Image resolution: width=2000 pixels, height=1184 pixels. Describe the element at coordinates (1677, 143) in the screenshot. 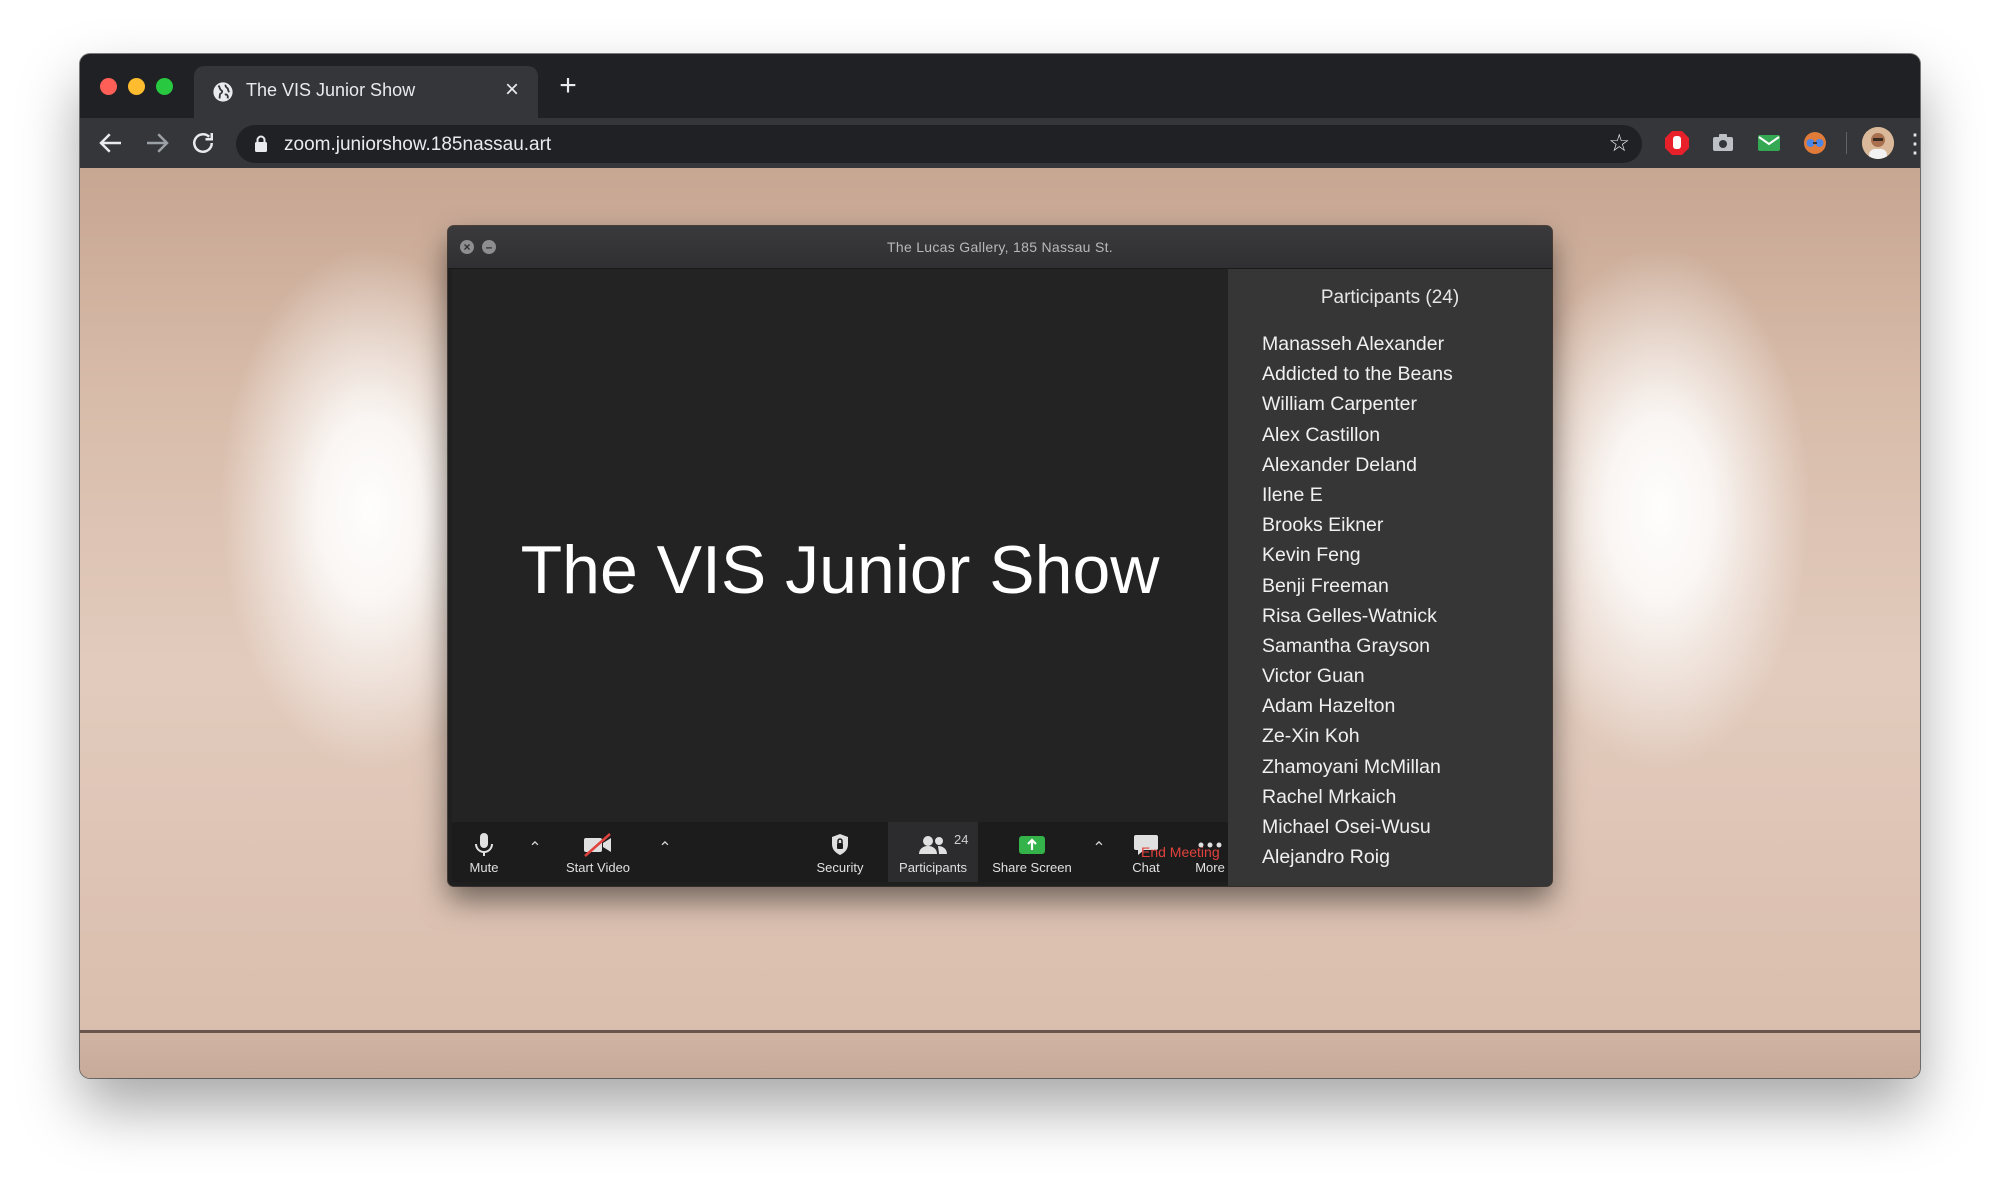

I see `ad-blocker-extension-icon` at that location.